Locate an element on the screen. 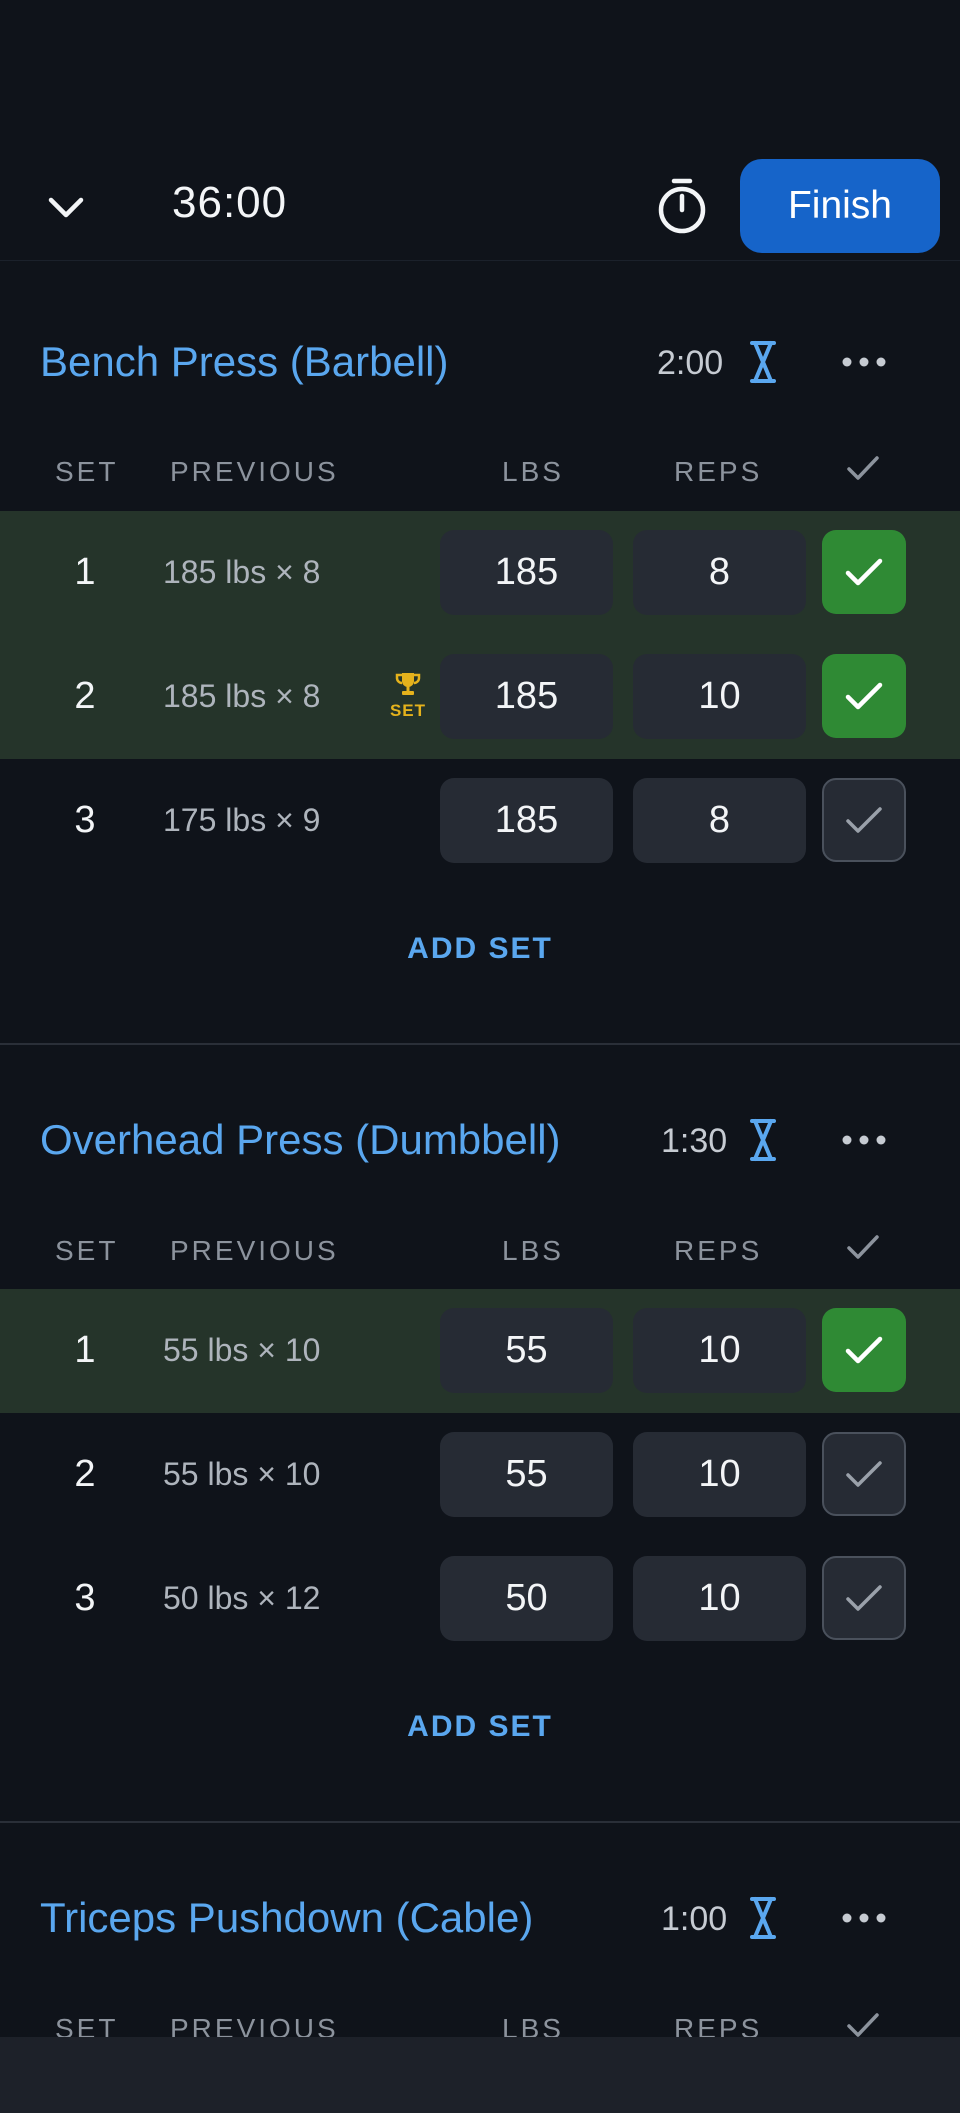 This screenshot has width=960, height=2113. set-row: 1 55 lbs × 10 55 10 is located at coordinates (480, 1351).